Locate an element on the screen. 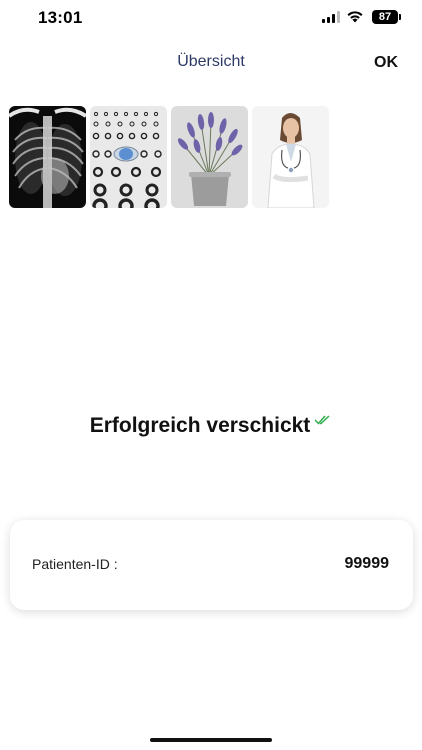 The width and height of the screenshot is (422, 750). battery-tip is located at coordinates (400, 17).